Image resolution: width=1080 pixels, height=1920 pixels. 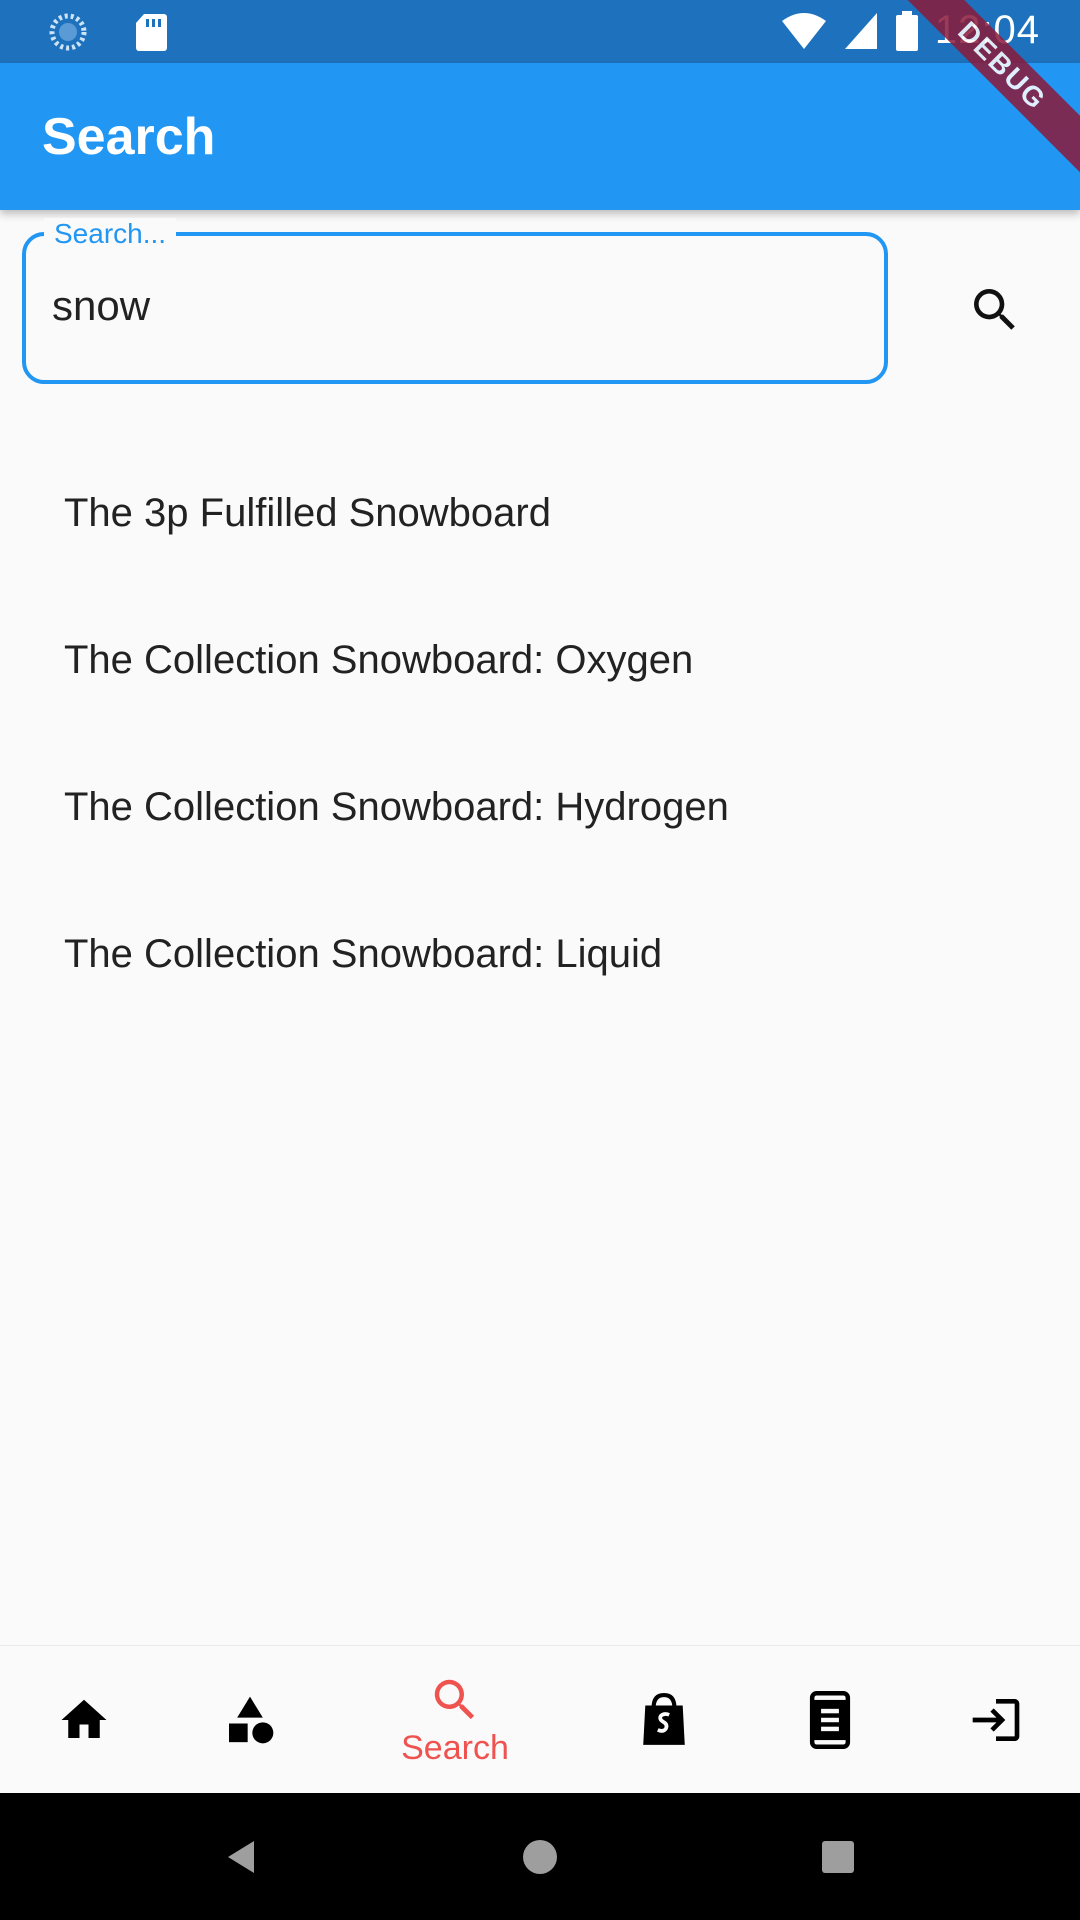 I want to click on nav-item-device, so click(x=830, y=1720).